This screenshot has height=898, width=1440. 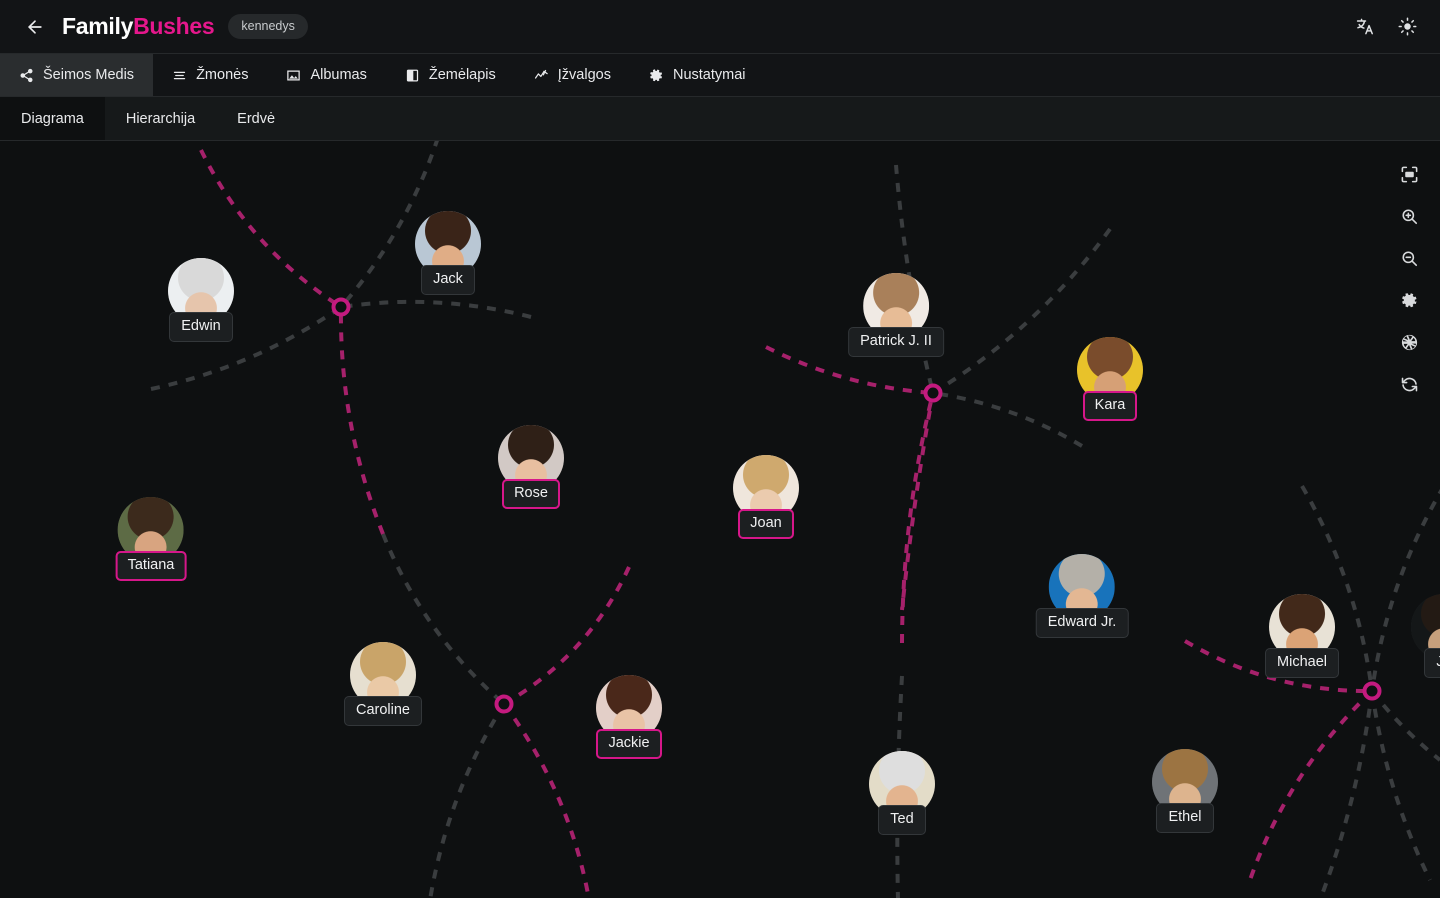 I want to click on person-label: Ted, so click(x=902, y=820).